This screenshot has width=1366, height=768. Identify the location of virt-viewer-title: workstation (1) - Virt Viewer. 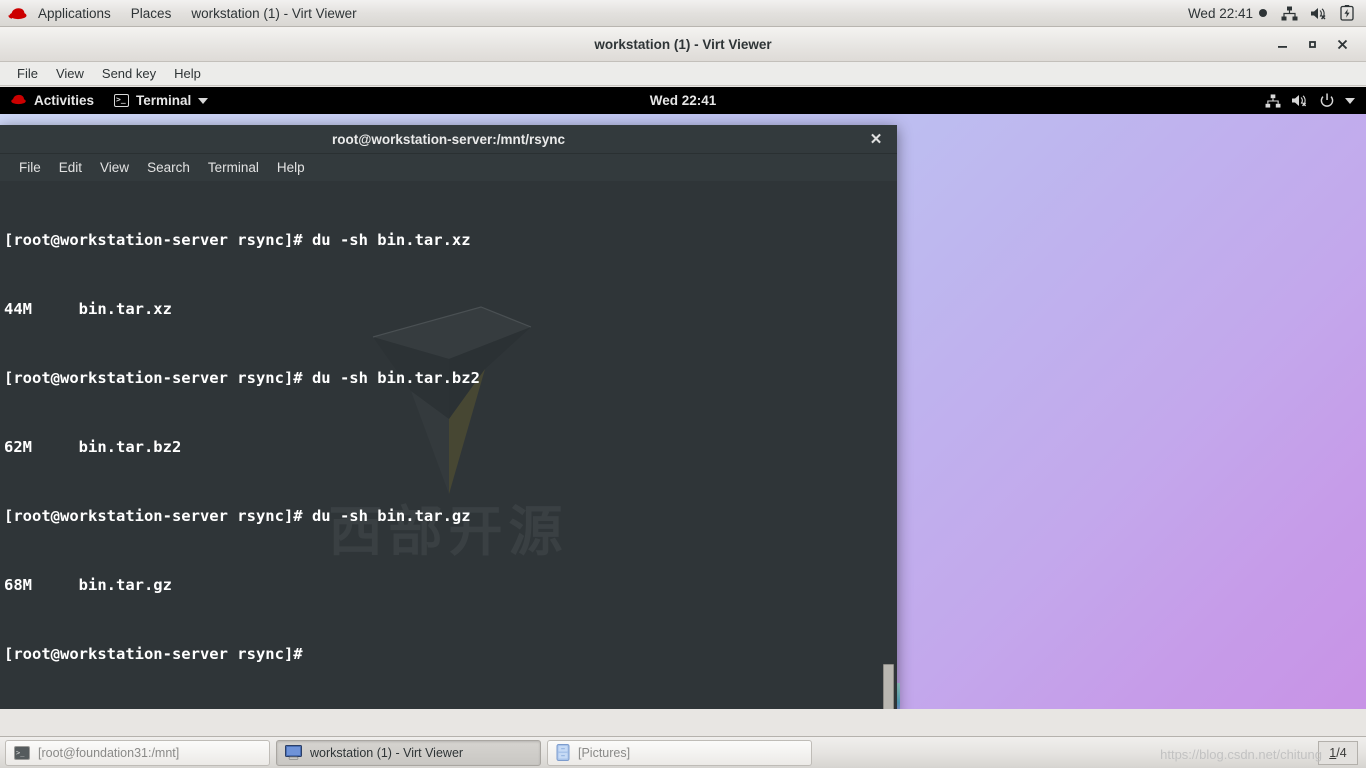
(683, 44).